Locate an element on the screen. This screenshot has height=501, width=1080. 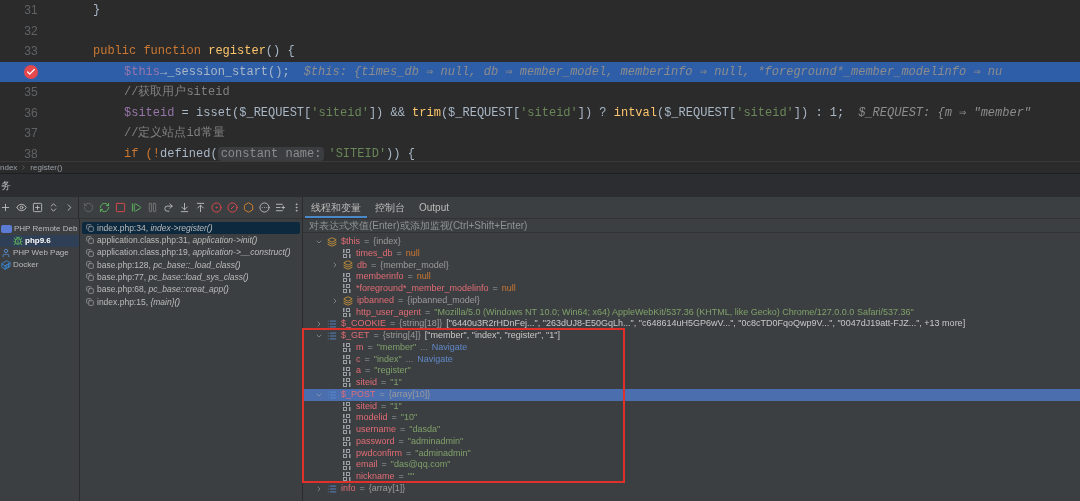
restart-icon is located at coordinates (104, 207).